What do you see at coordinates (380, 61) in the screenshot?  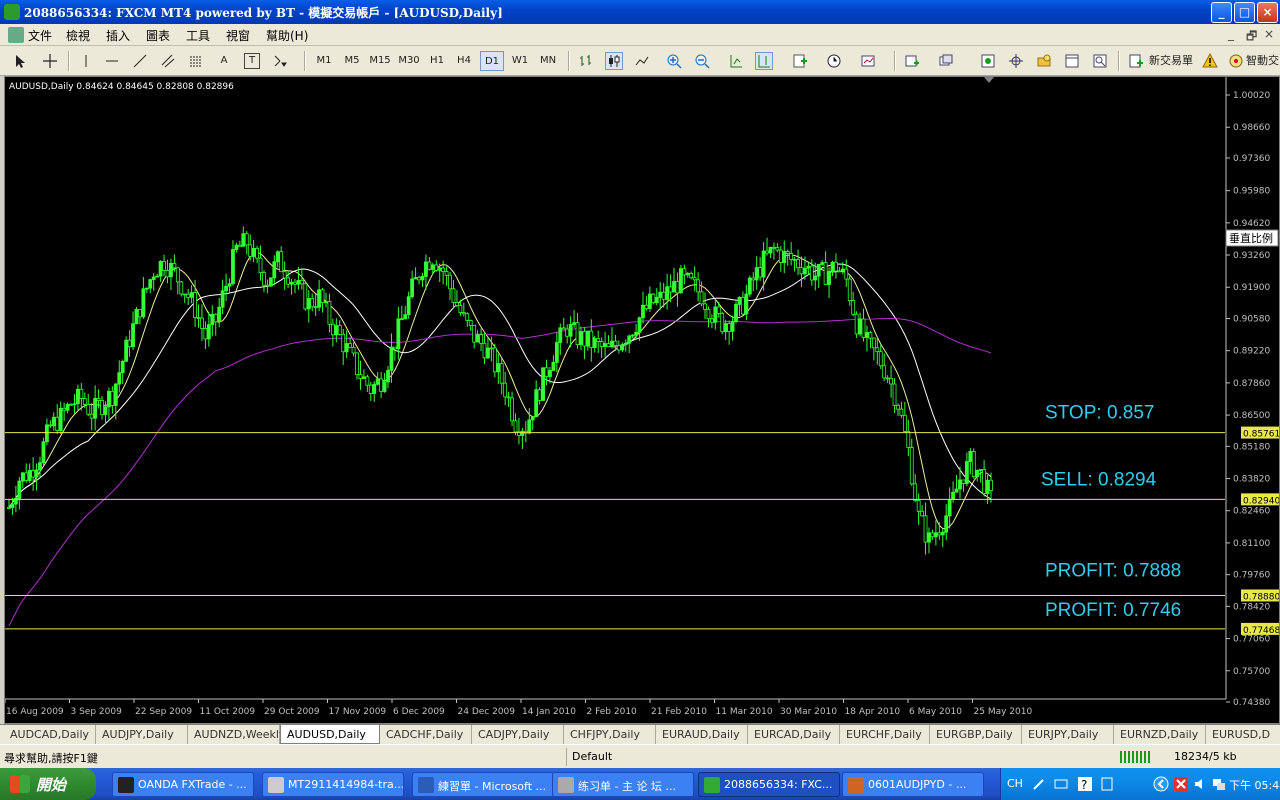 I see `timeframe-m15-button: M15` at bounding box center [380, 61].